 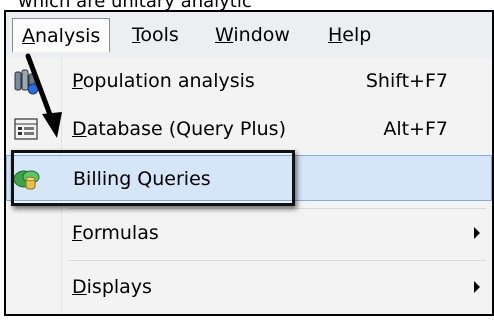 I want to click on menu-window-label: indow, so click(x=261, y=35).